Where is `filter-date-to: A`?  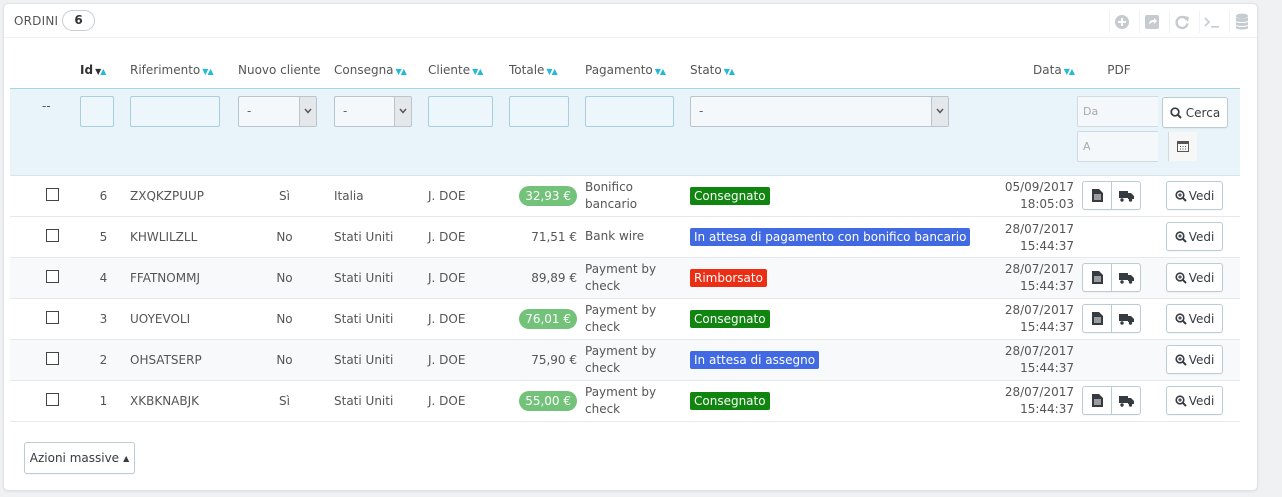 filter-date-to: A is located at coordinates (1137, 146).